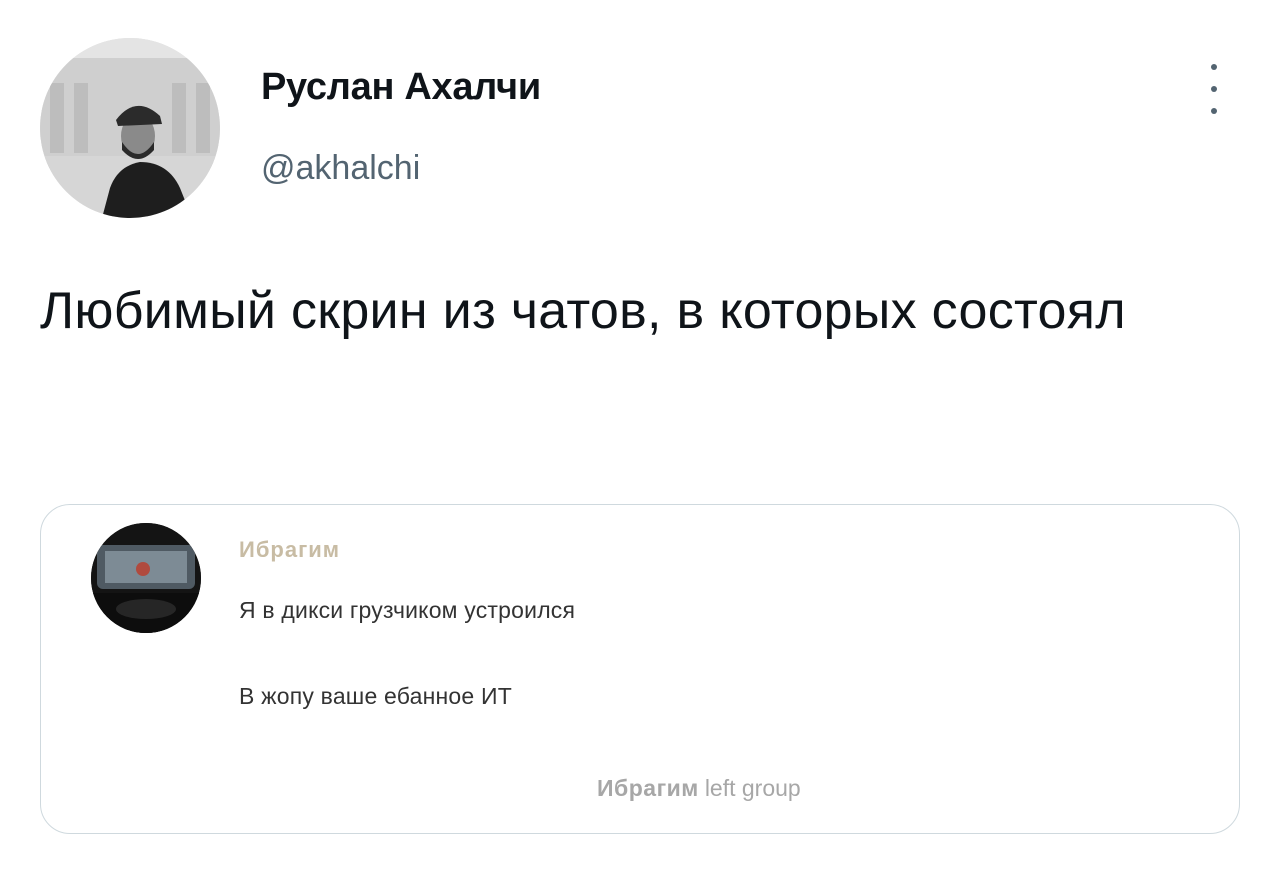 The image size is (1280, 869). Describe the element at coordinates (648, 788) in the screenshot. I see `service-message-name: Ибрагим` at that location.